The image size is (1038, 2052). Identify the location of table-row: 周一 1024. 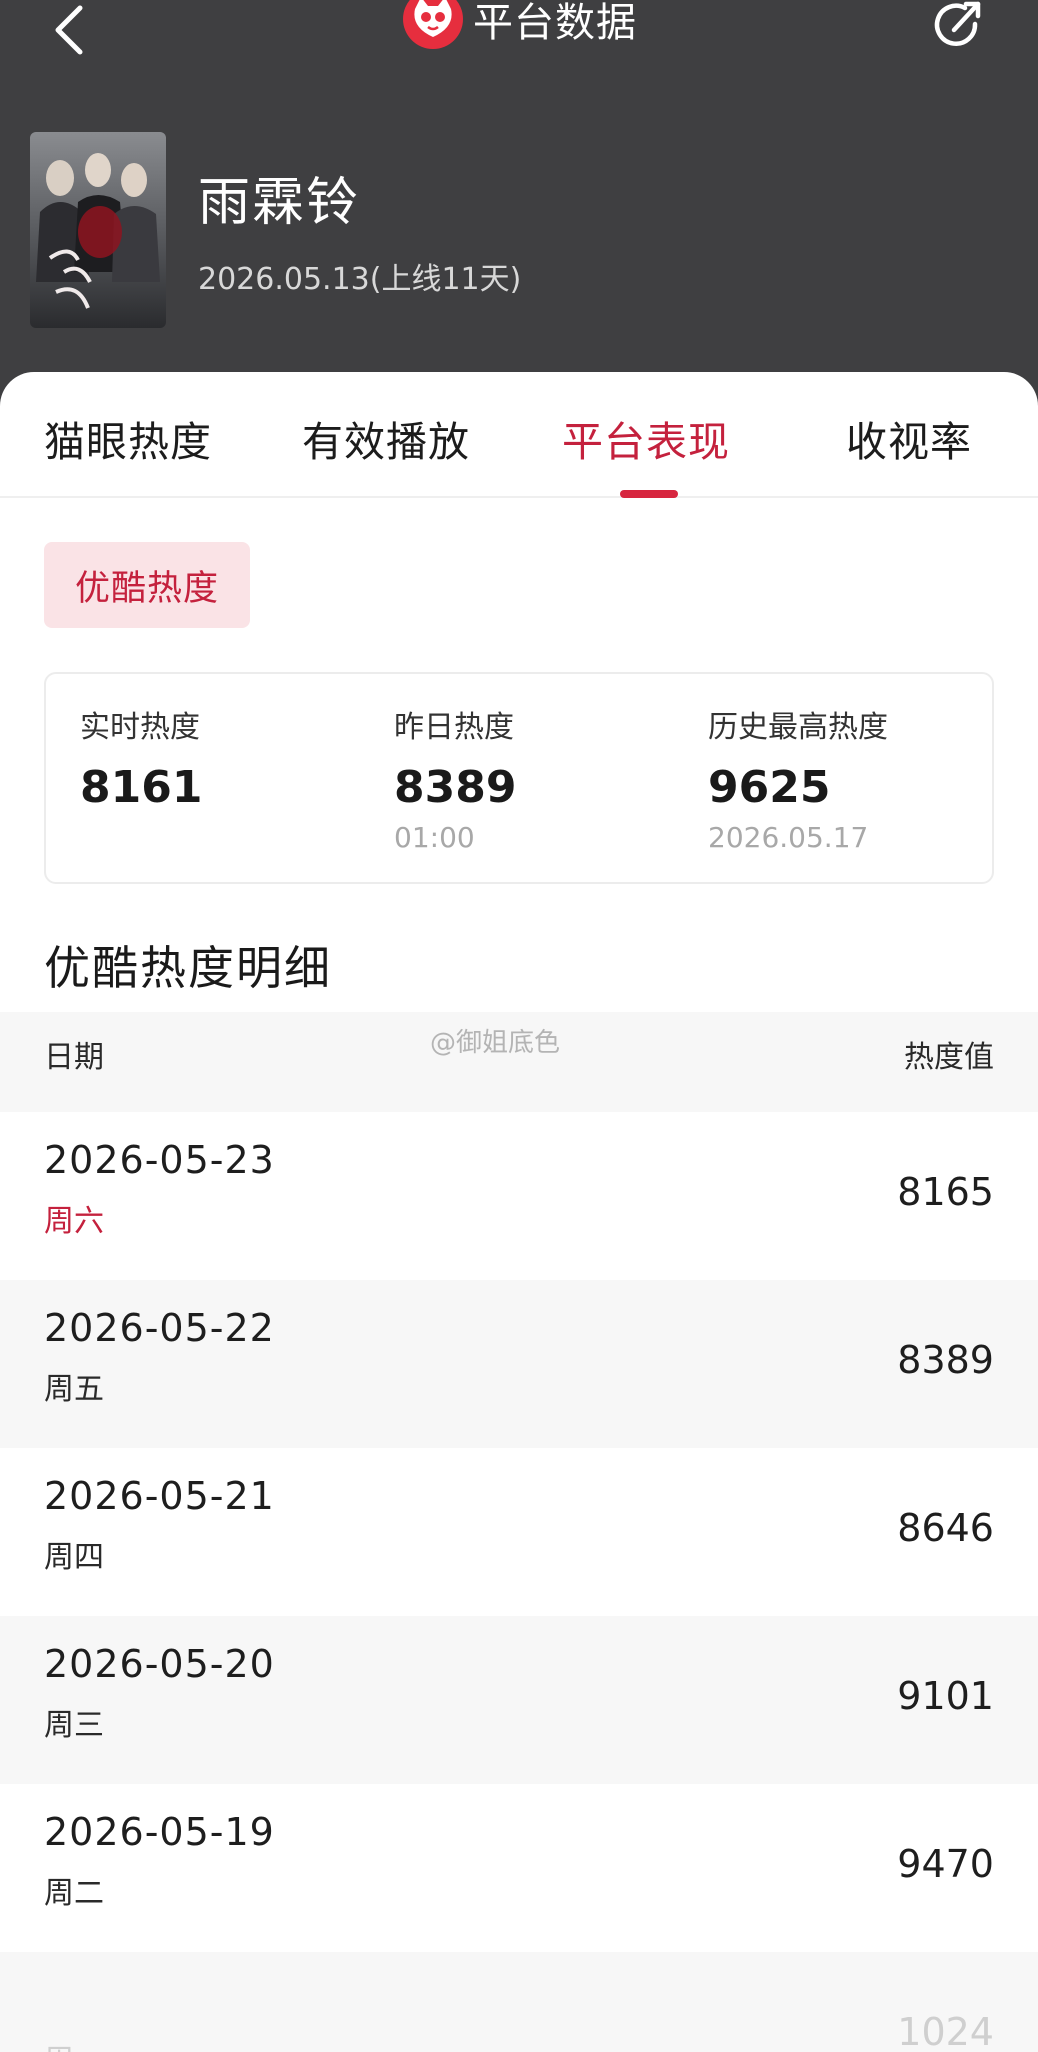
(519, 2002).